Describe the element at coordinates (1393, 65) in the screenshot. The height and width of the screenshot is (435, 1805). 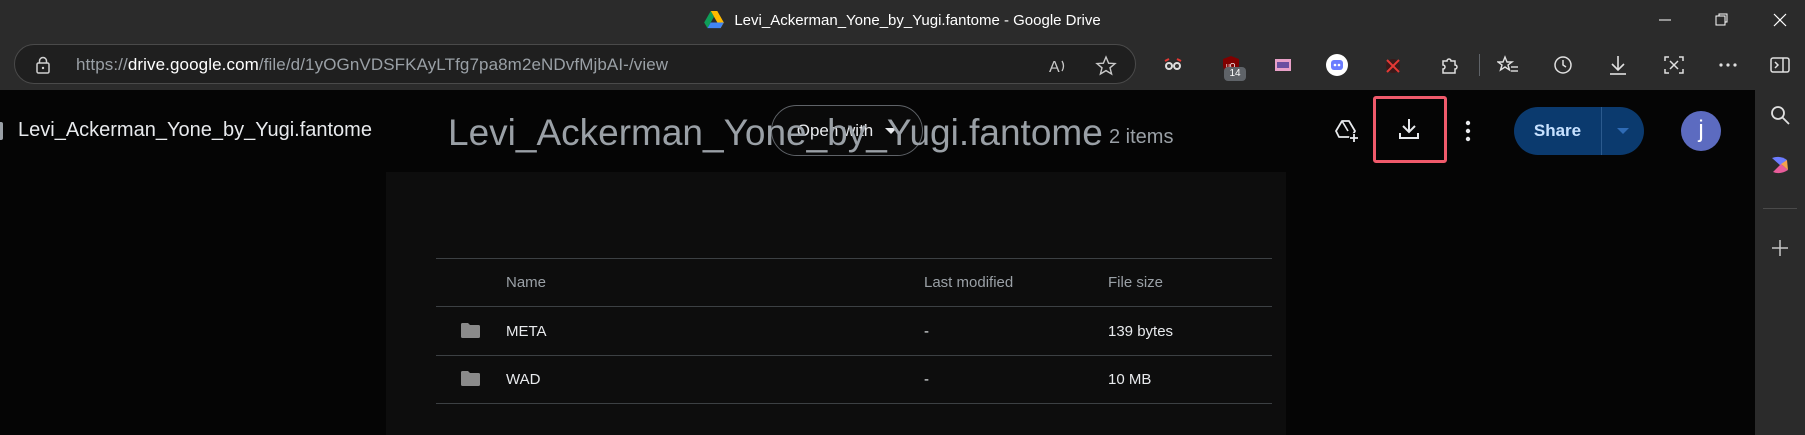
I see `extension-mask-icon` at that location.